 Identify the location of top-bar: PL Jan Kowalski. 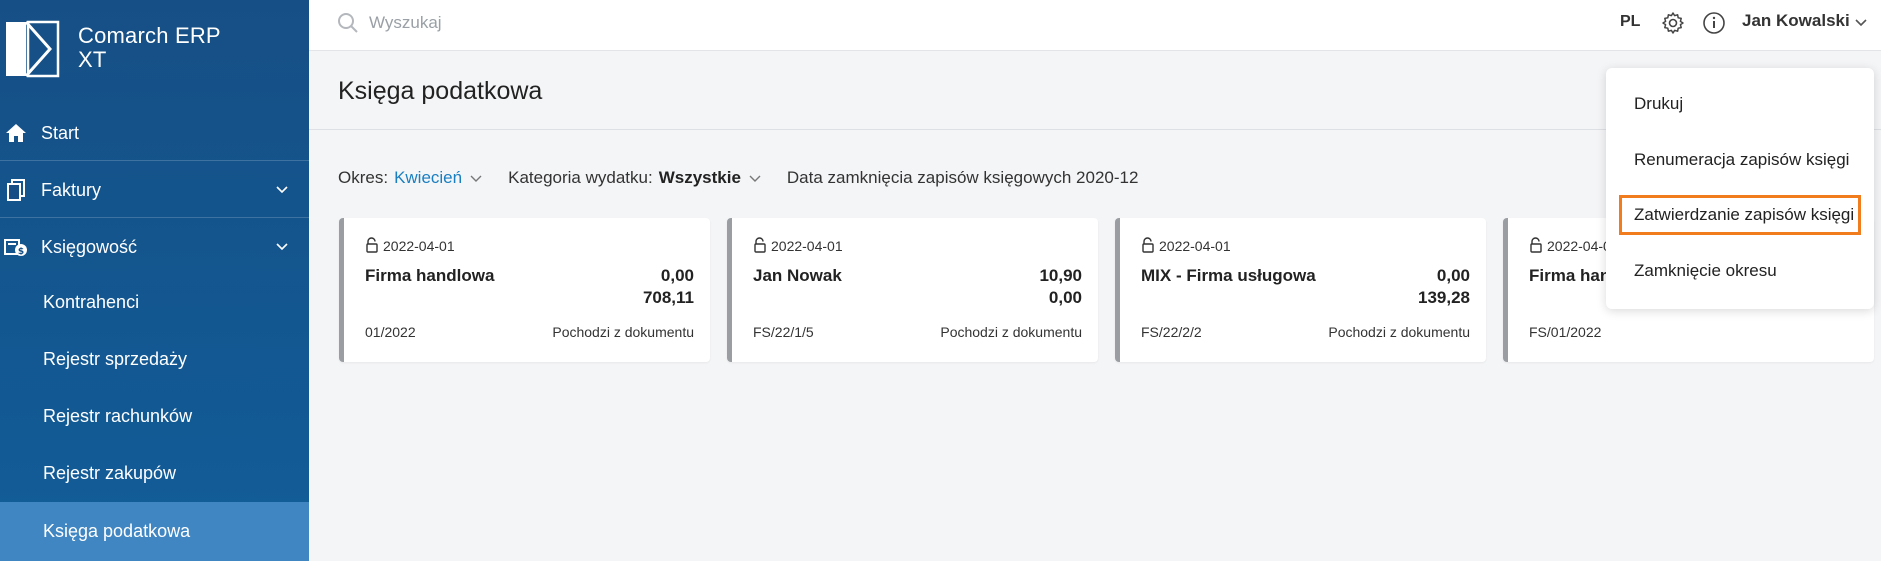
(1095, 25).